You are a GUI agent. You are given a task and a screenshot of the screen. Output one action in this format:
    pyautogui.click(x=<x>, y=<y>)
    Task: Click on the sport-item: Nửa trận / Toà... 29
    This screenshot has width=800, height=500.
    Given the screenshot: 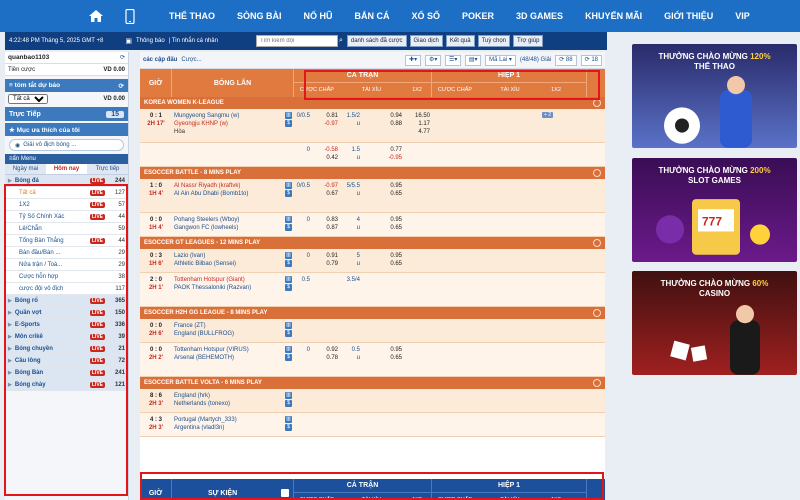 What is the action you would take?
    pyautogui.click(x=66, y=265)
    